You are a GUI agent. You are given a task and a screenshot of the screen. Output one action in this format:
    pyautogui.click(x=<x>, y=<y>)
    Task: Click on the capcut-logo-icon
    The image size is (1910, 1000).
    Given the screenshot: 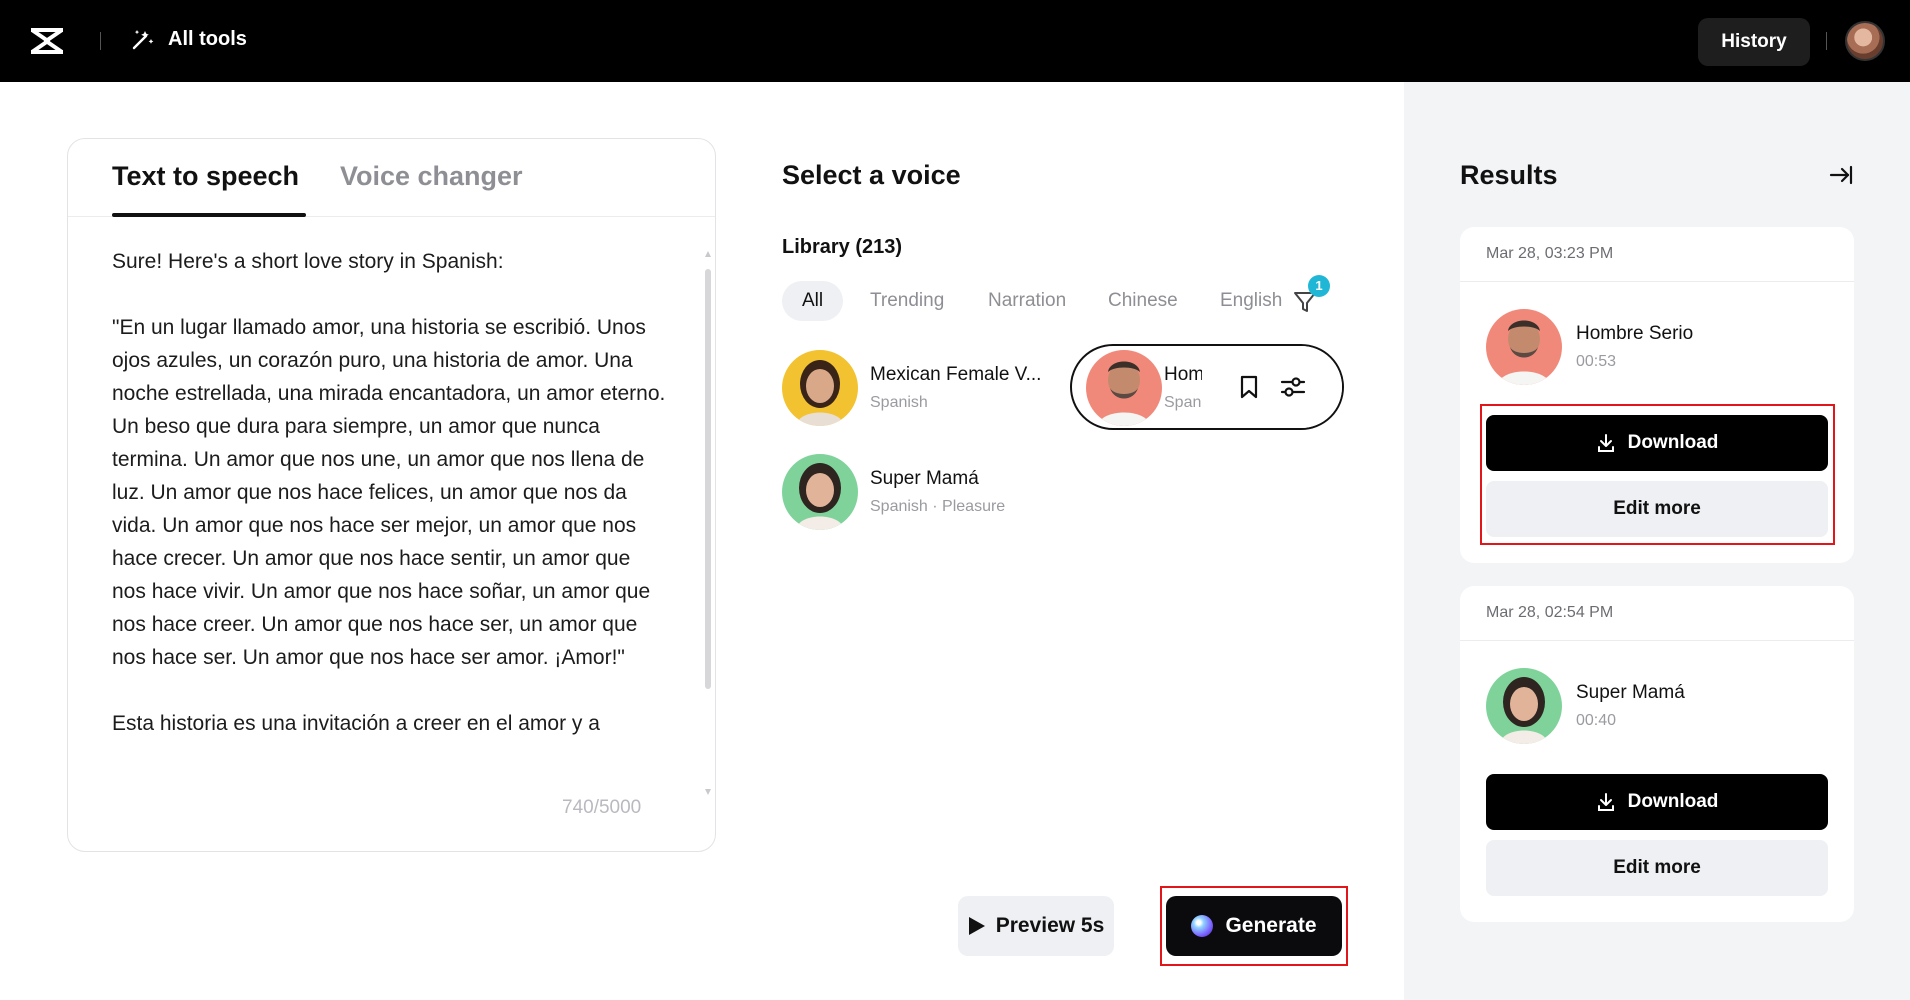 What is the action you would take?
    pyautogui.click(x=47, y=41)
    